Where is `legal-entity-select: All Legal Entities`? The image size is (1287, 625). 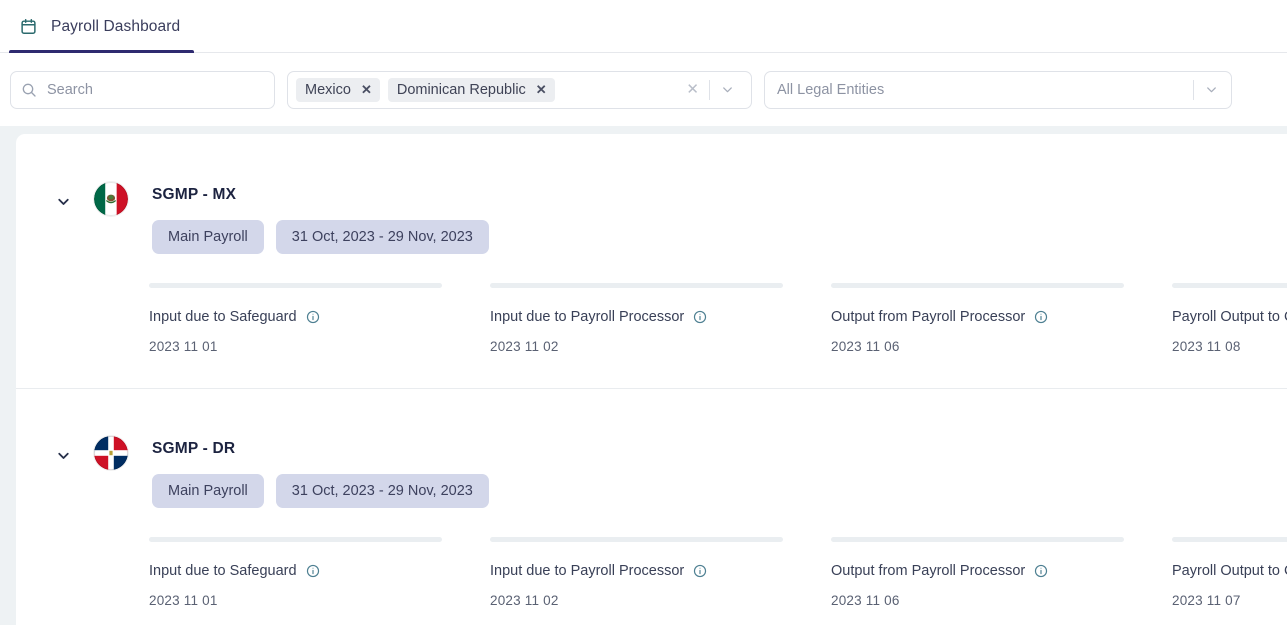
legal-entity-select: All Legal Entities is located at coordinates (998, 89).